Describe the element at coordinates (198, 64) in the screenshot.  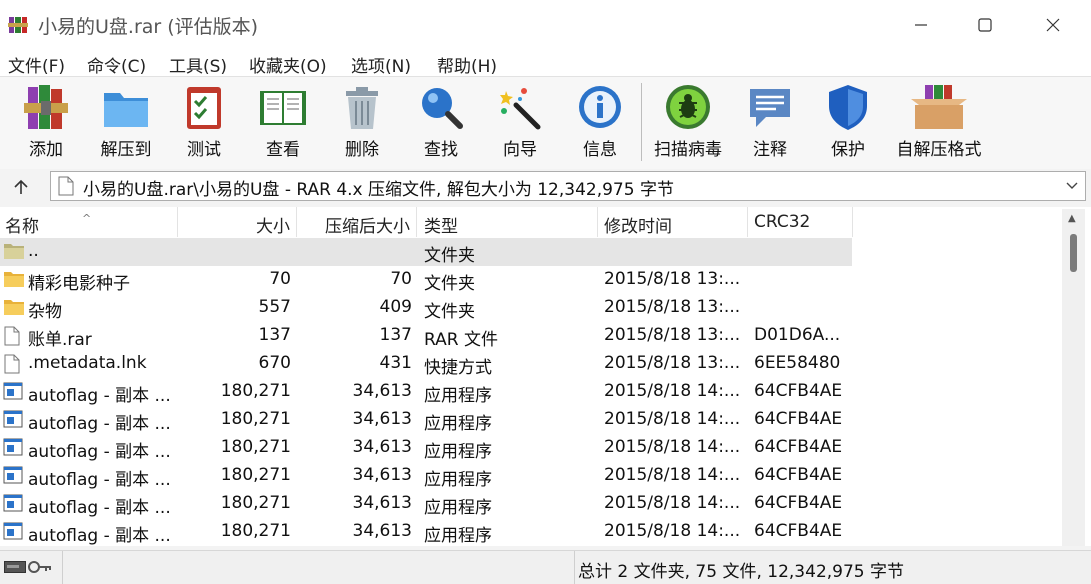
I see `menu-tools: 工具(S)` at that location.